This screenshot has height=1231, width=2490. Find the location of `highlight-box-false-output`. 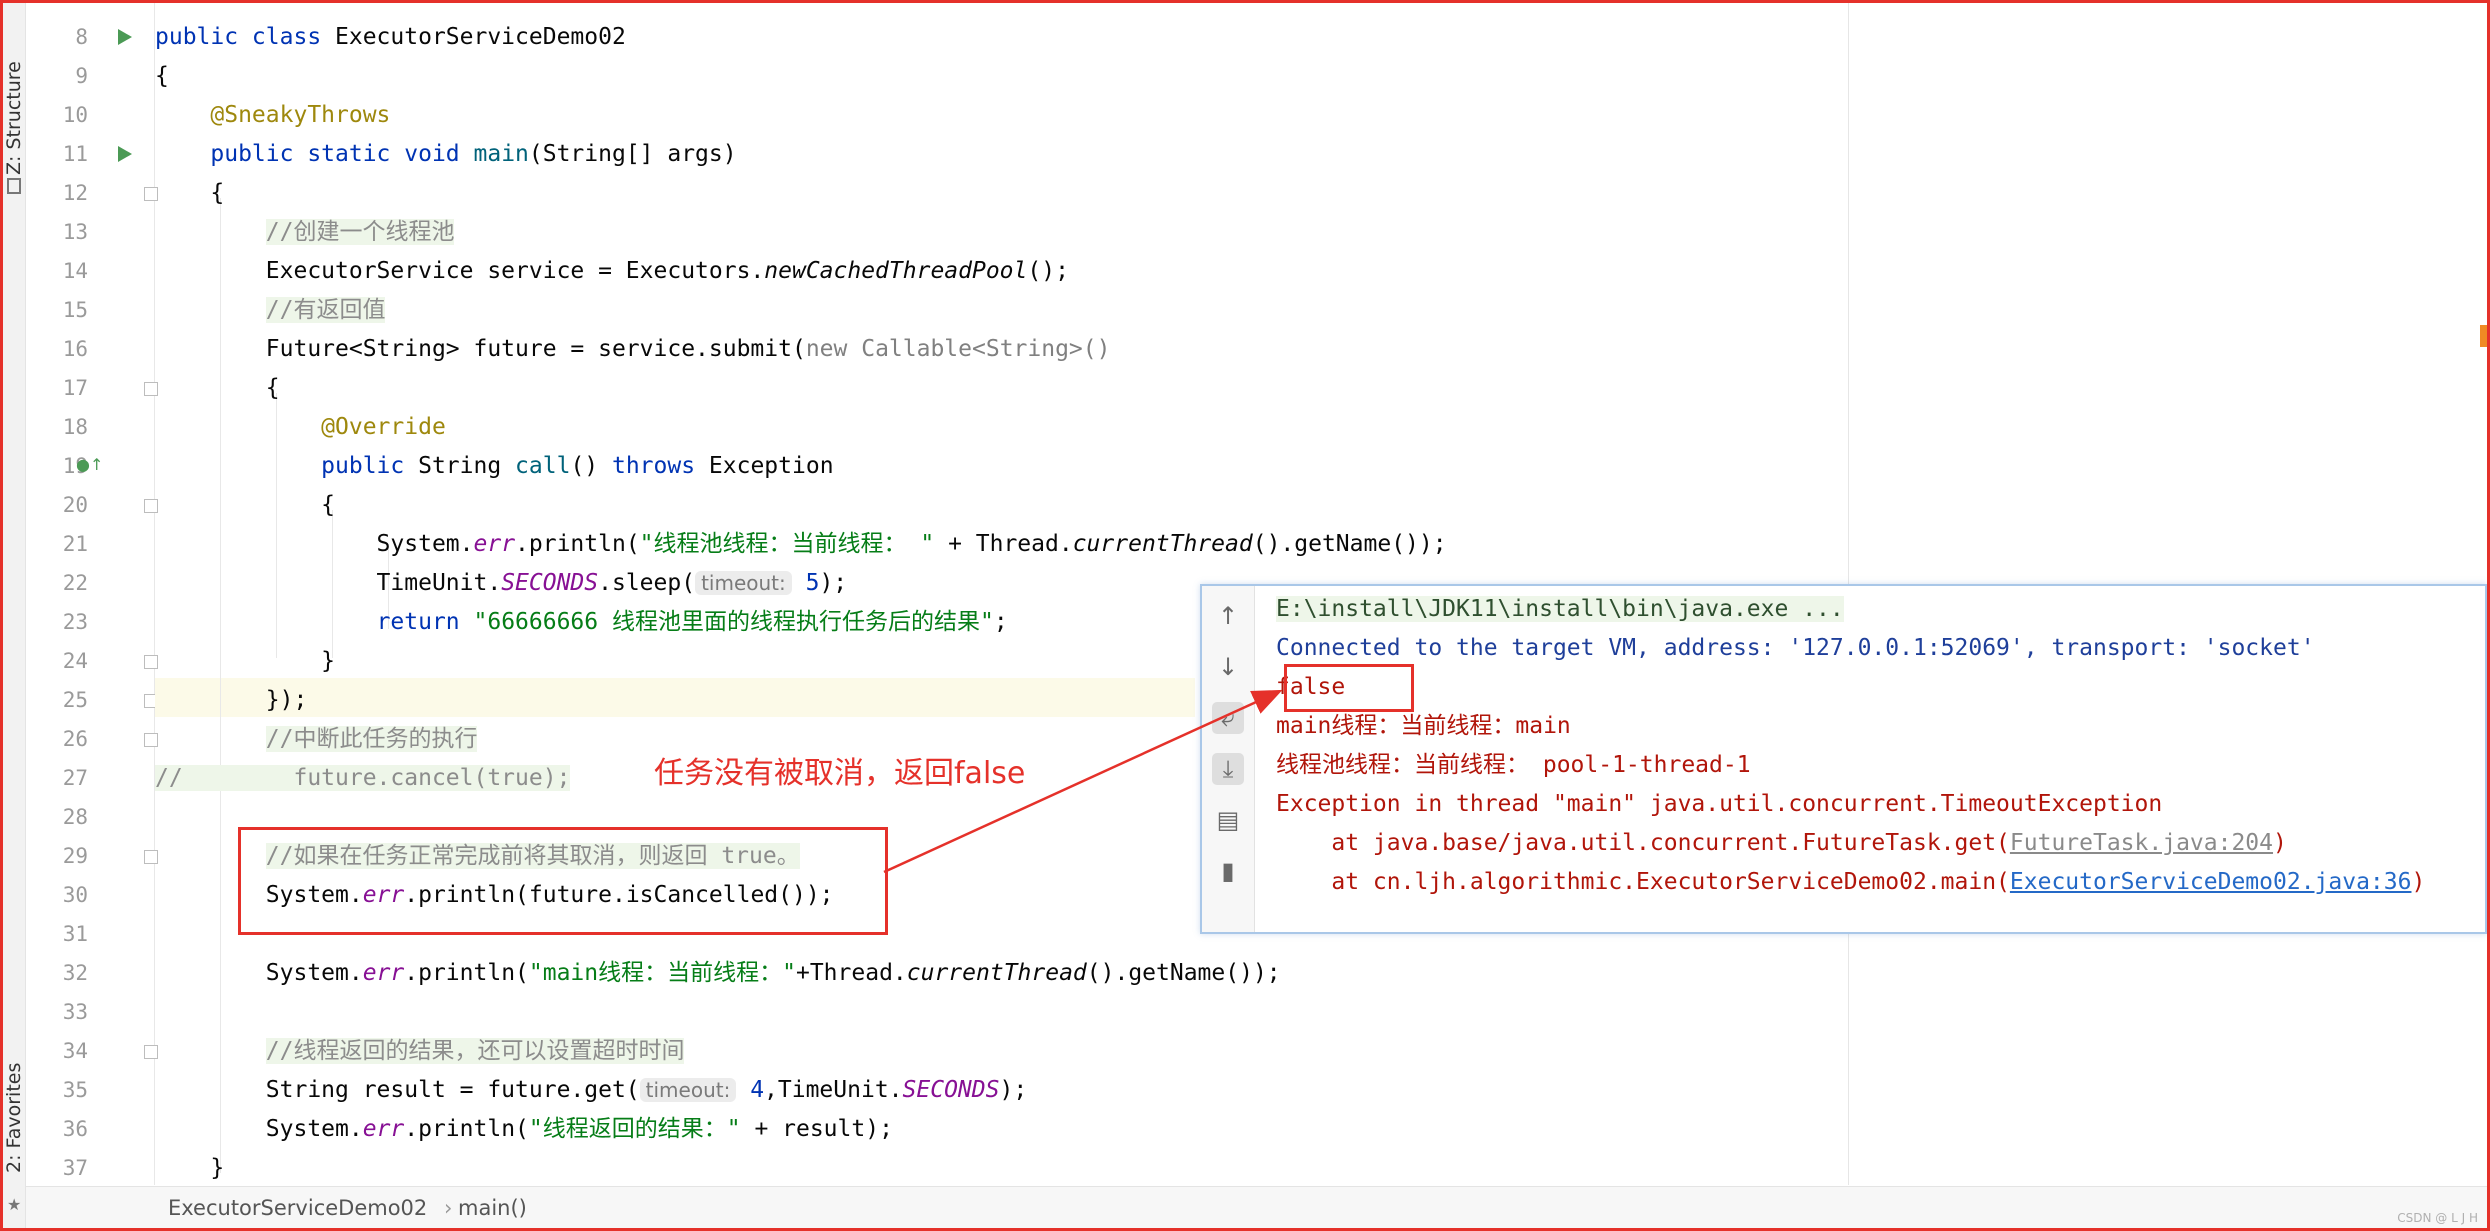

highlight-box-false-output is located at coordinates (1349, 688).